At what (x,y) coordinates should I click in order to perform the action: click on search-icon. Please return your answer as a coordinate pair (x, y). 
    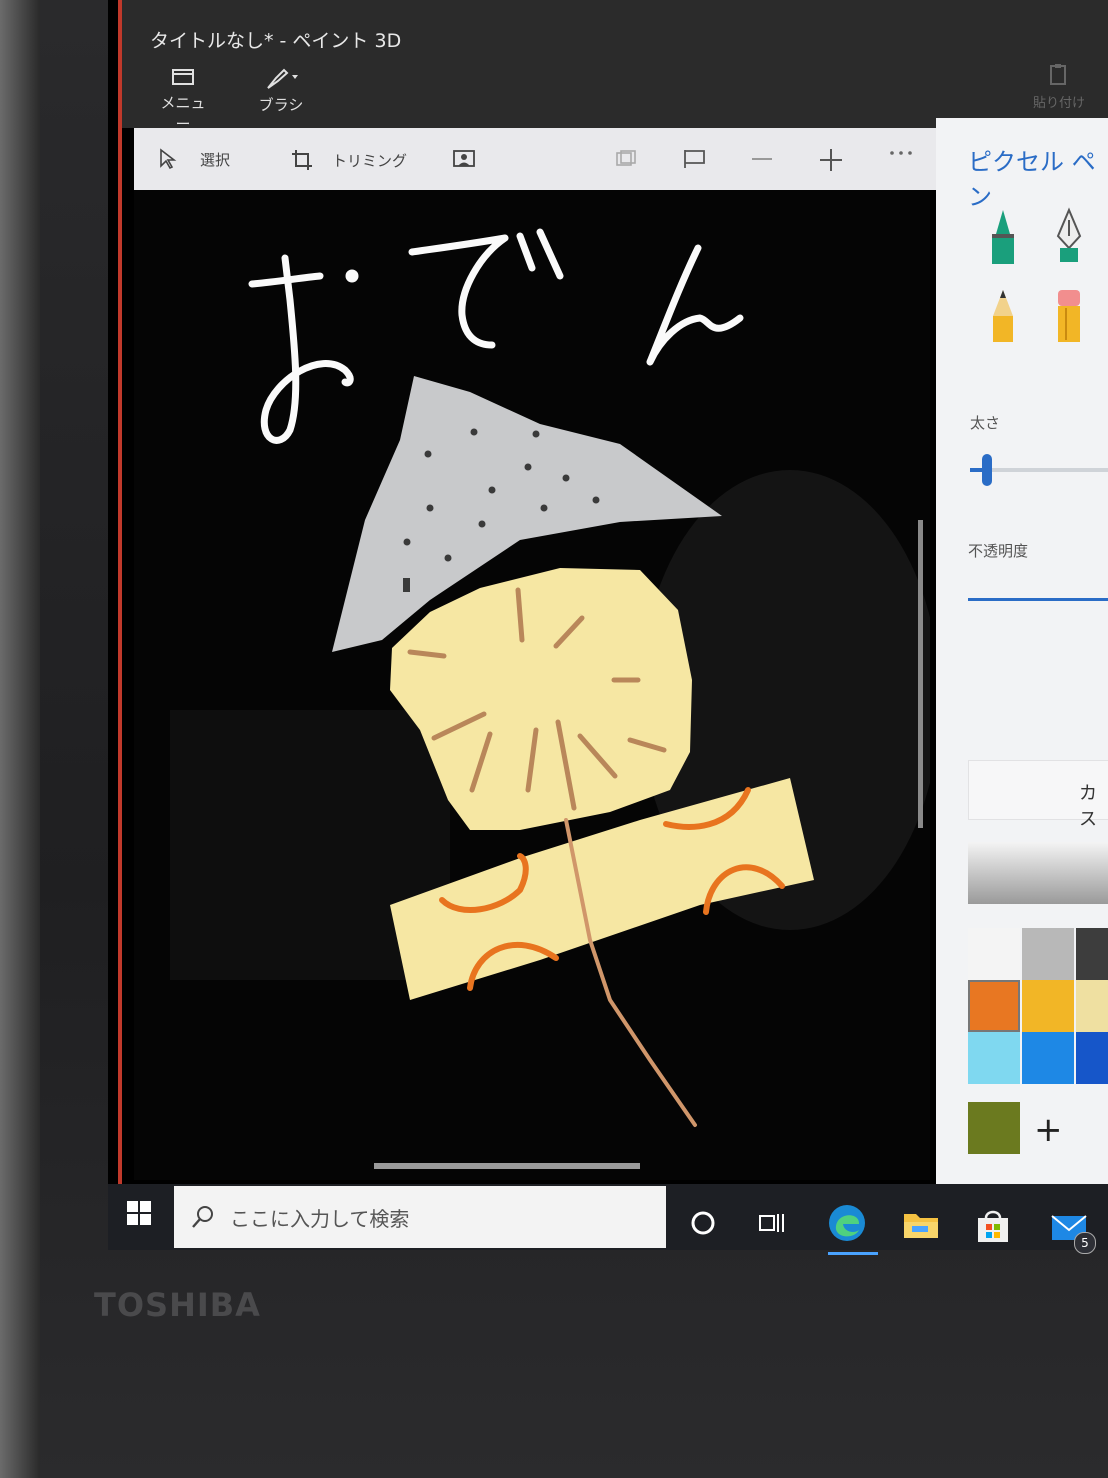
    Looking at the image, I should click on (202, 1217).